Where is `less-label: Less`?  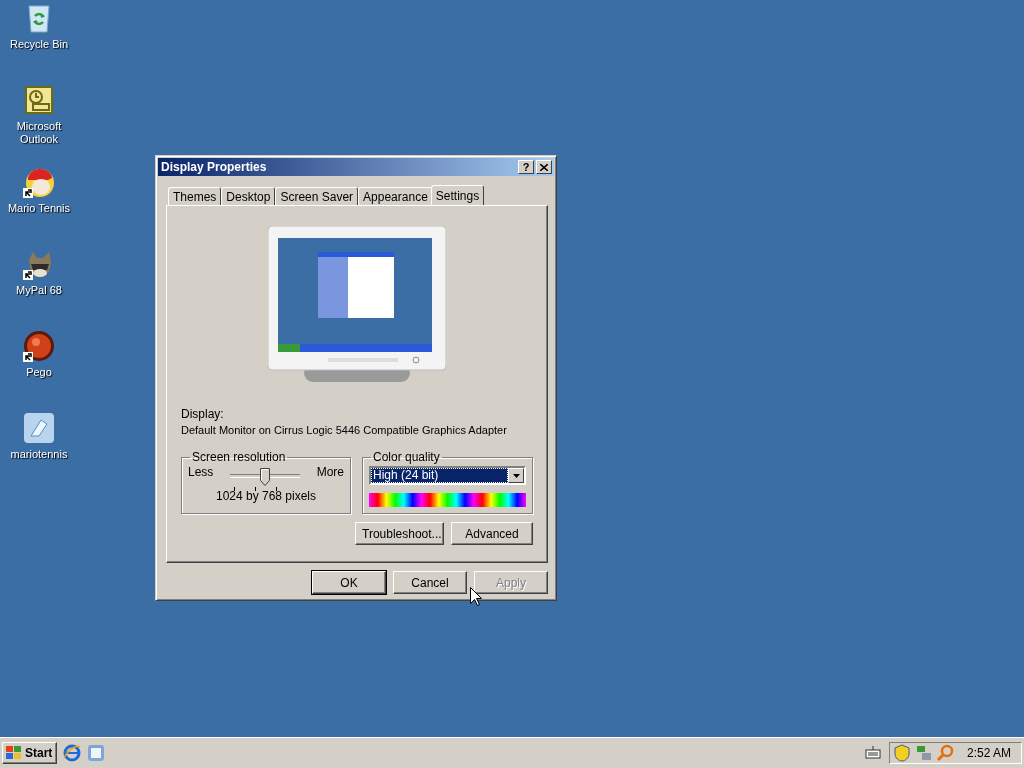 less-label: Less is located at coordinates (201, 472).